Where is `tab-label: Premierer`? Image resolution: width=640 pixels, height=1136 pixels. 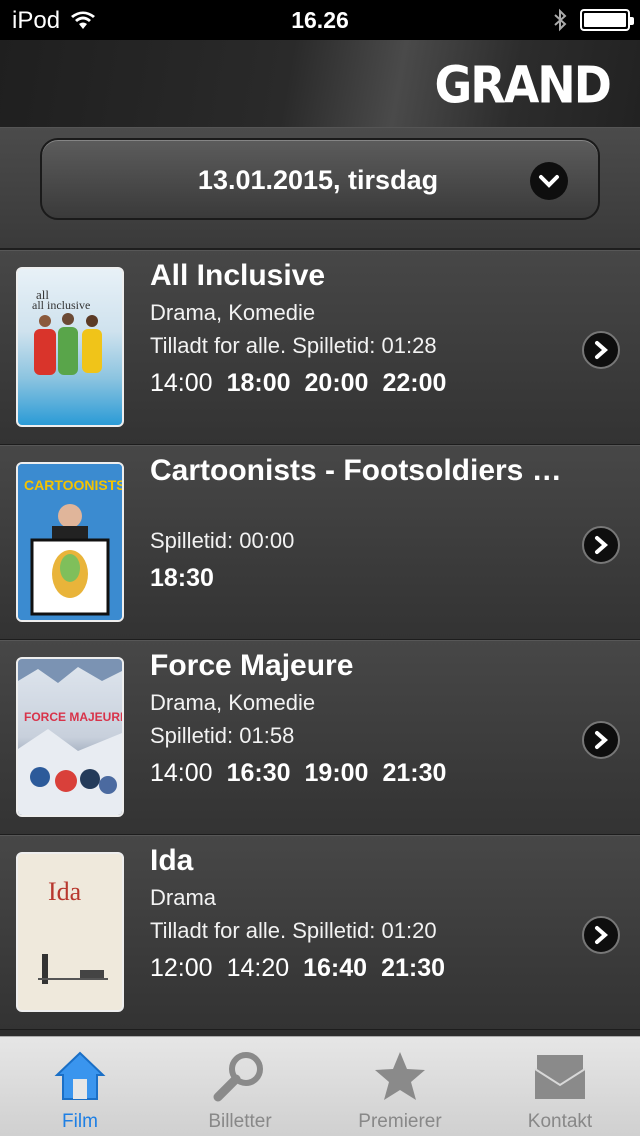
tab-label: Premierer is located at coordinates (400, 1121).